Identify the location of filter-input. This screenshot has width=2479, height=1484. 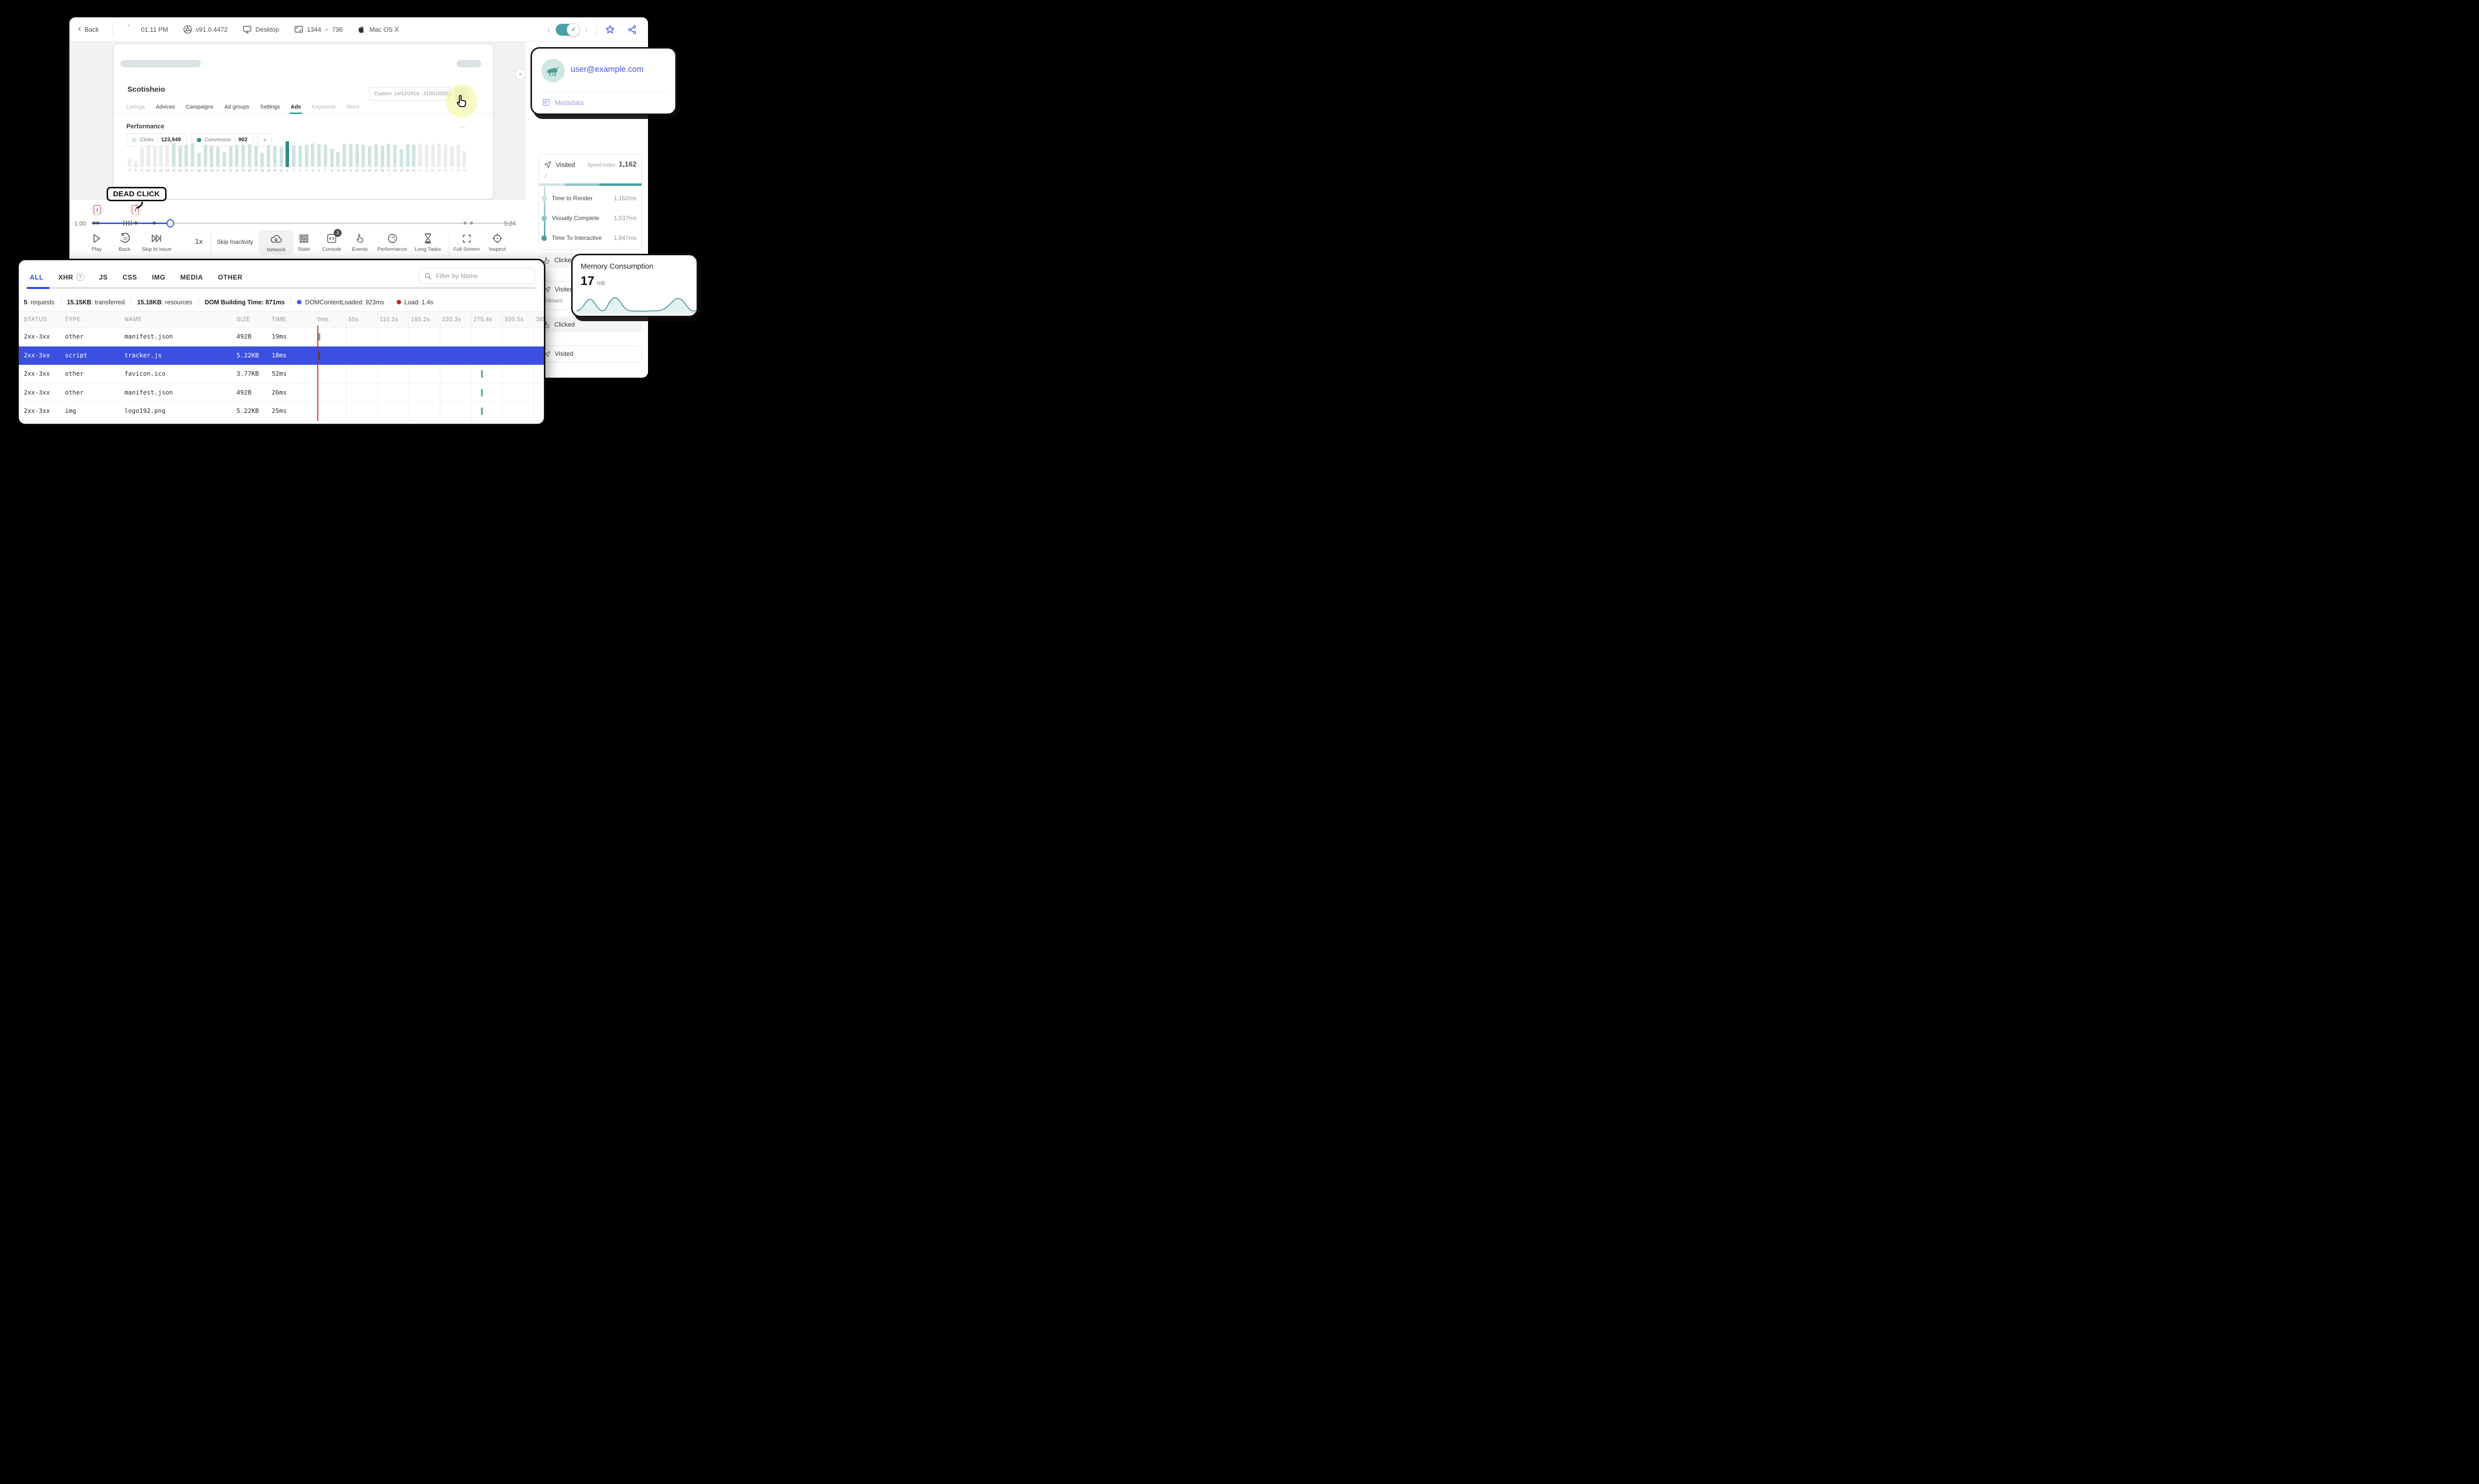
(483, 276).